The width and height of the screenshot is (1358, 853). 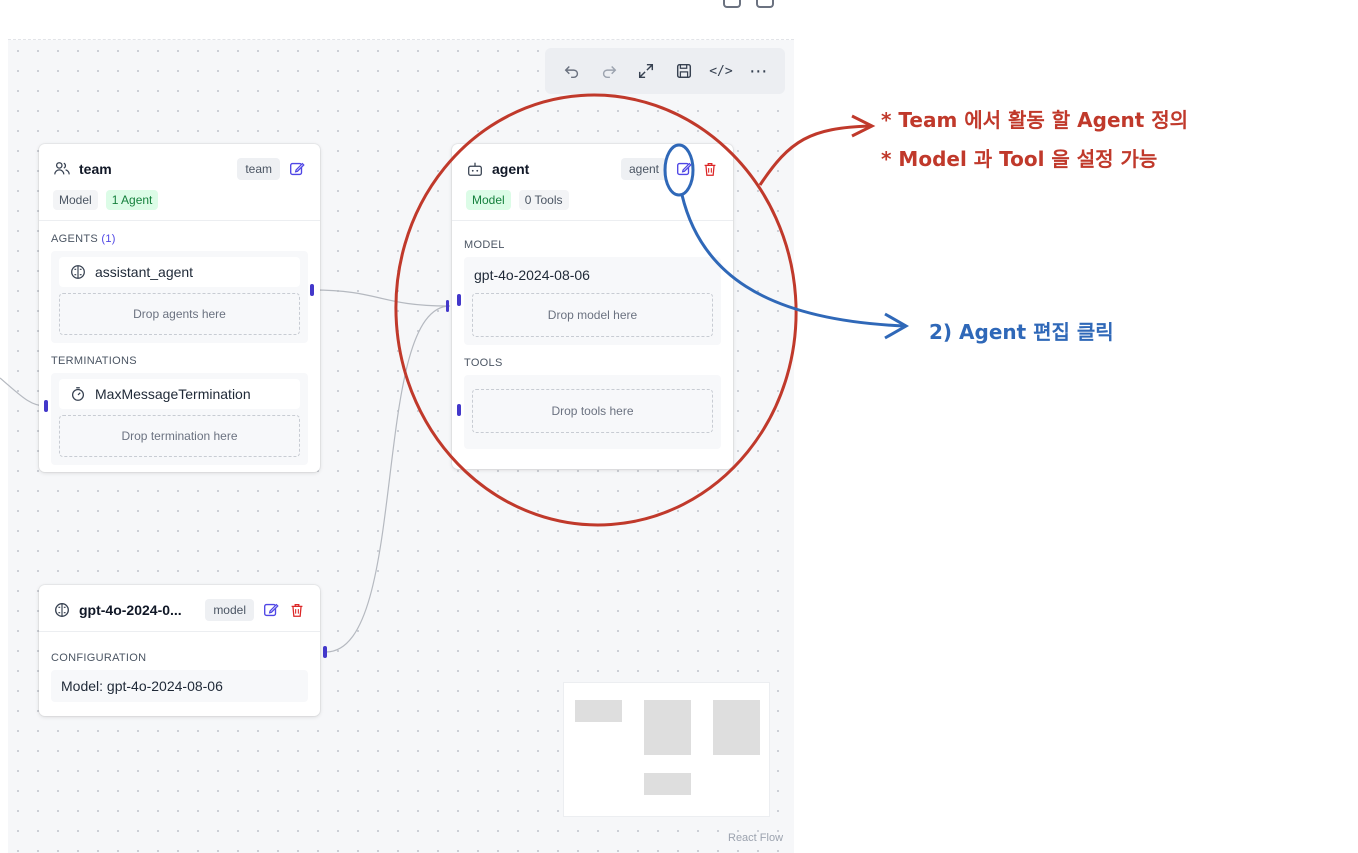 What do you see at coordinates (132, 200) in the screenshot?
I see `agent-count-chip: 1 Agent` at bounding box center [132, 200].